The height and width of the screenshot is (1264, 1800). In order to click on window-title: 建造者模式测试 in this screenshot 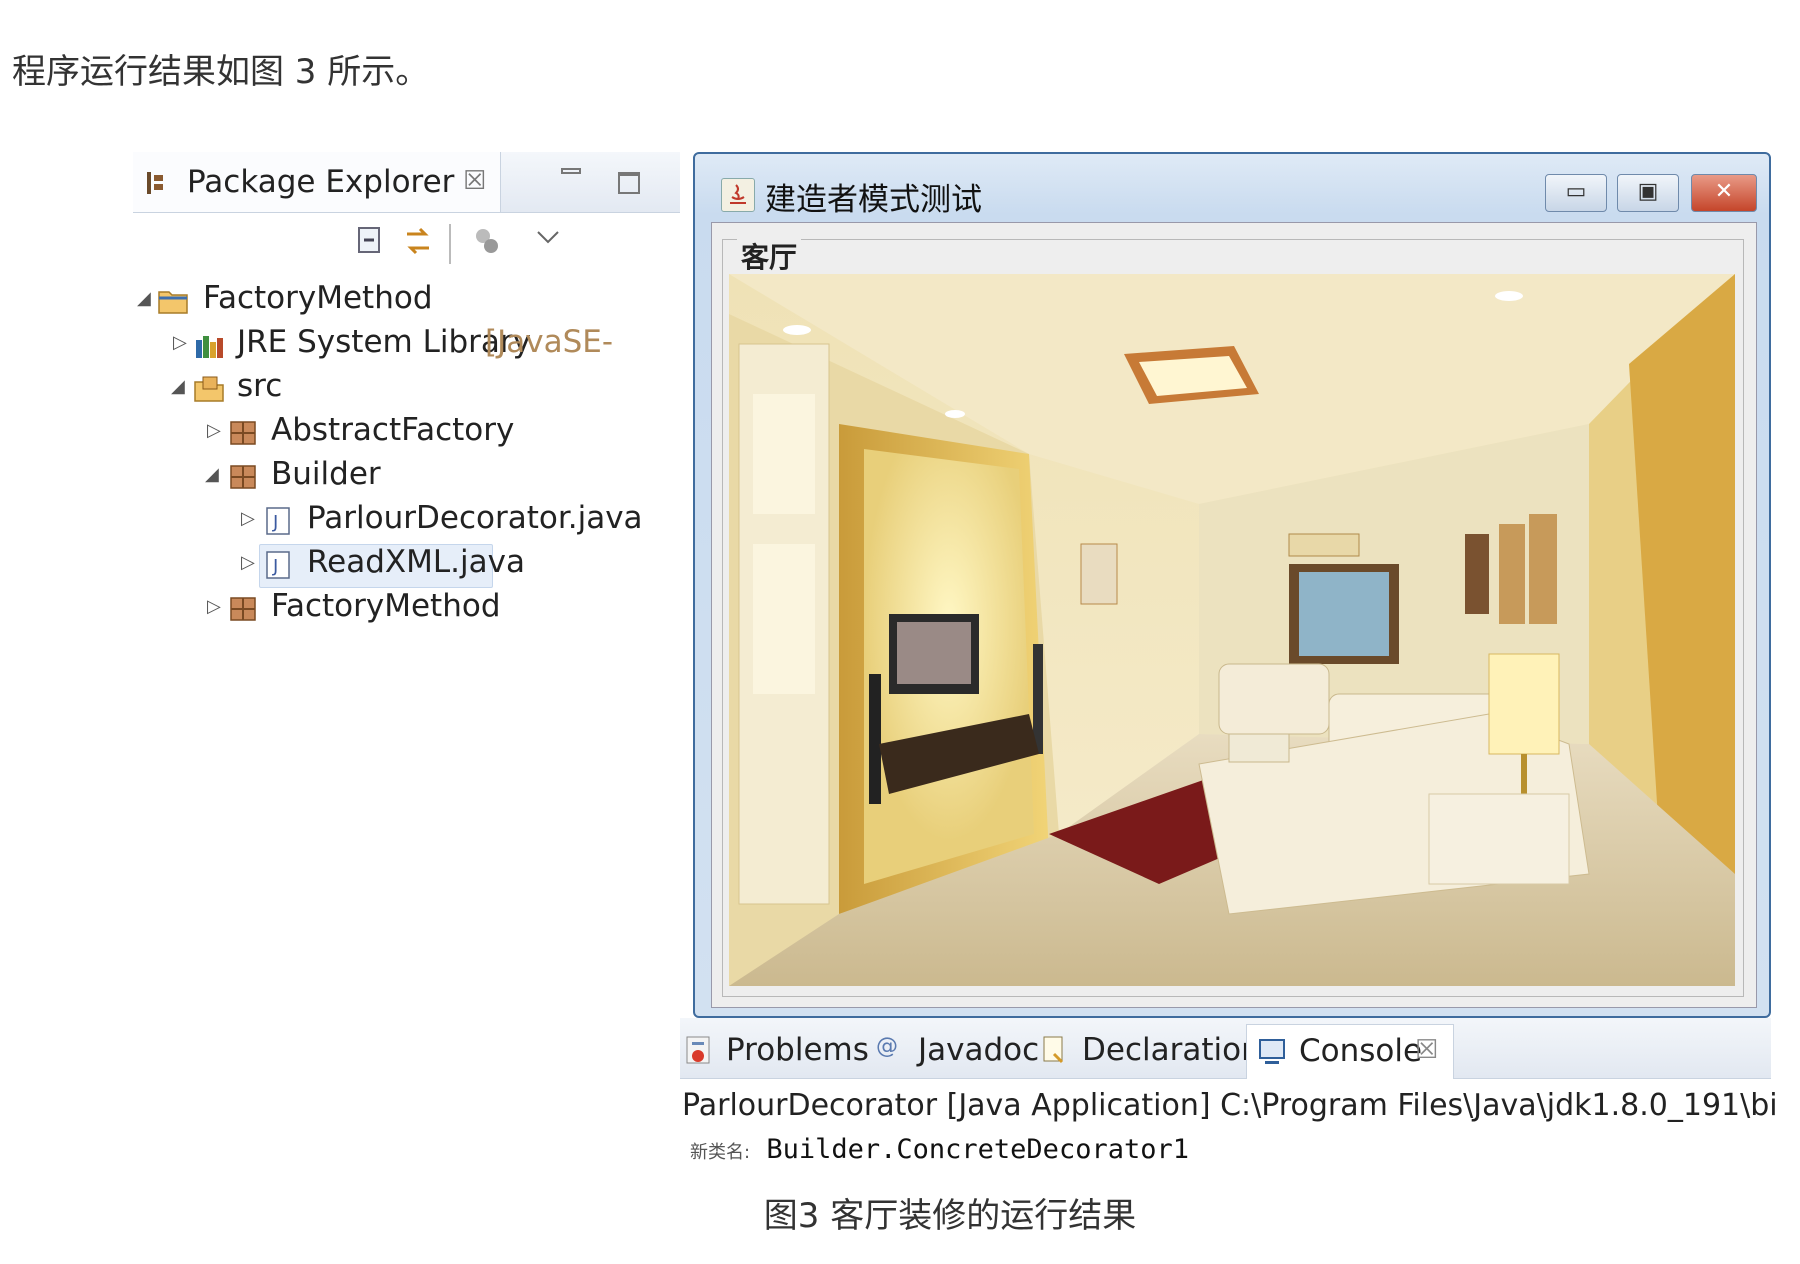, I will do `click(873, 200)`.